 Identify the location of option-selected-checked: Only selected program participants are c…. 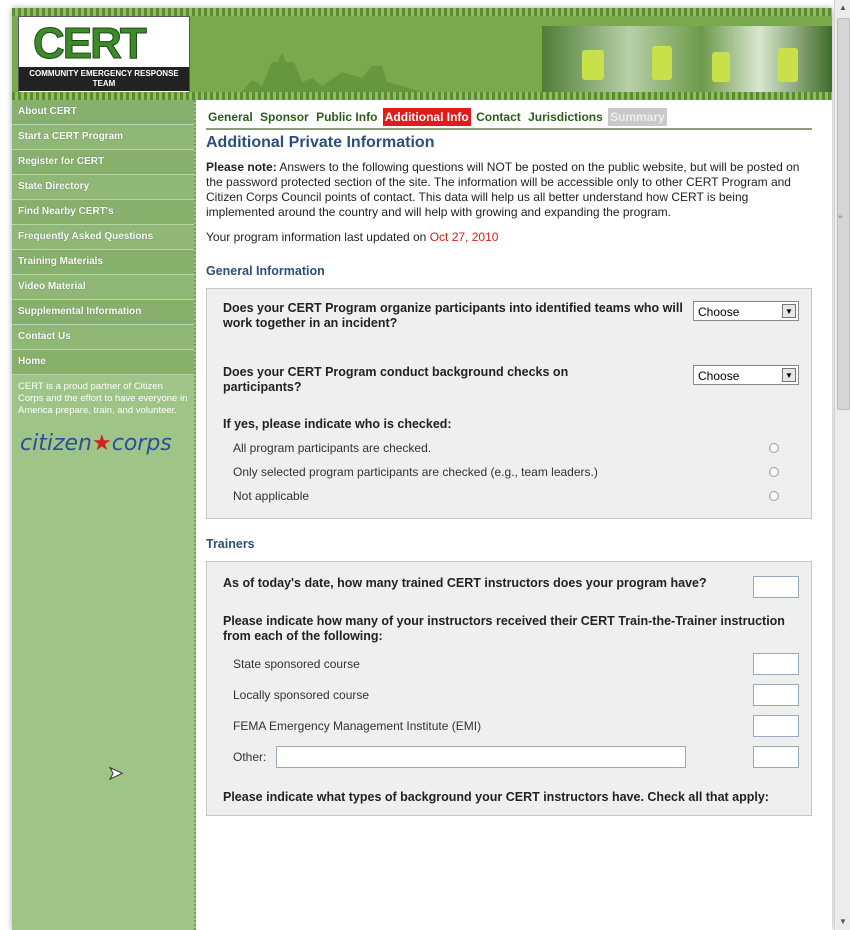
(511, 472).